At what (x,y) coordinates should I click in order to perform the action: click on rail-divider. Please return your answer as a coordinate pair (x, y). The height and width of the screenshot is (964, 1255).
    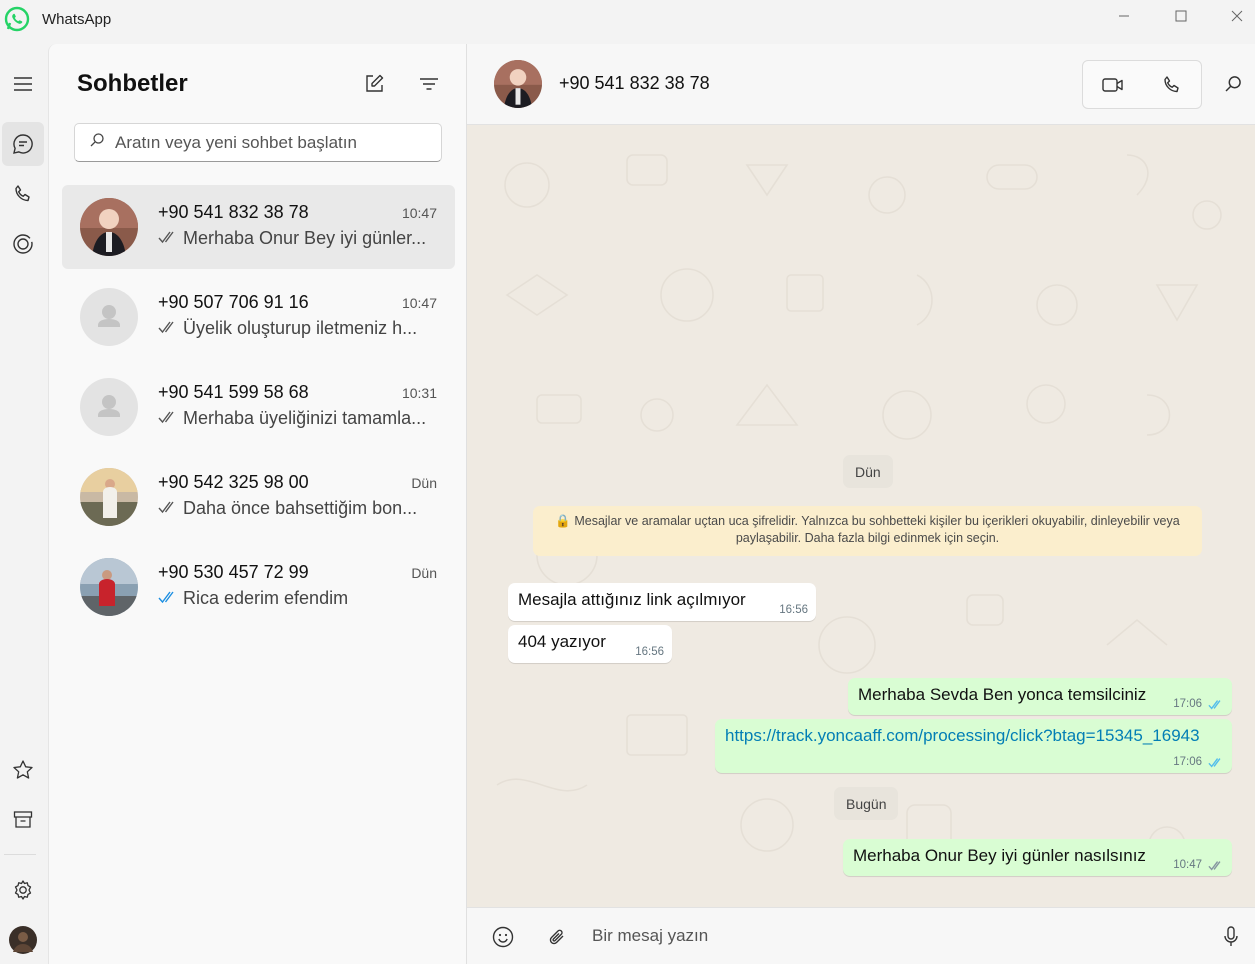
    Looking at the image, I should click on (20, 854).